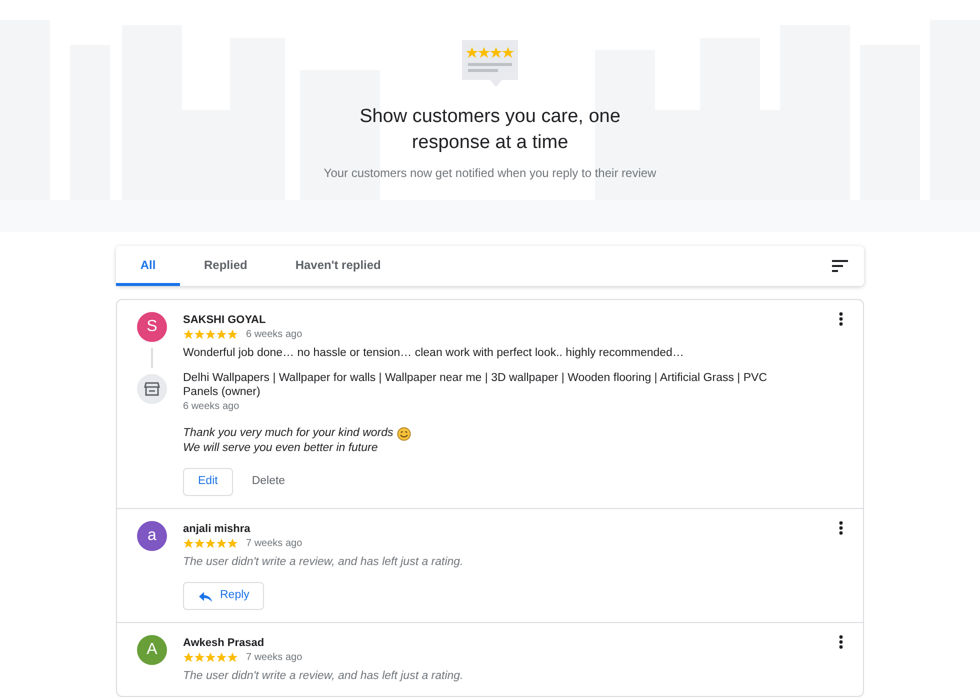  I want to click on smiley-icon, so click(404, 433).